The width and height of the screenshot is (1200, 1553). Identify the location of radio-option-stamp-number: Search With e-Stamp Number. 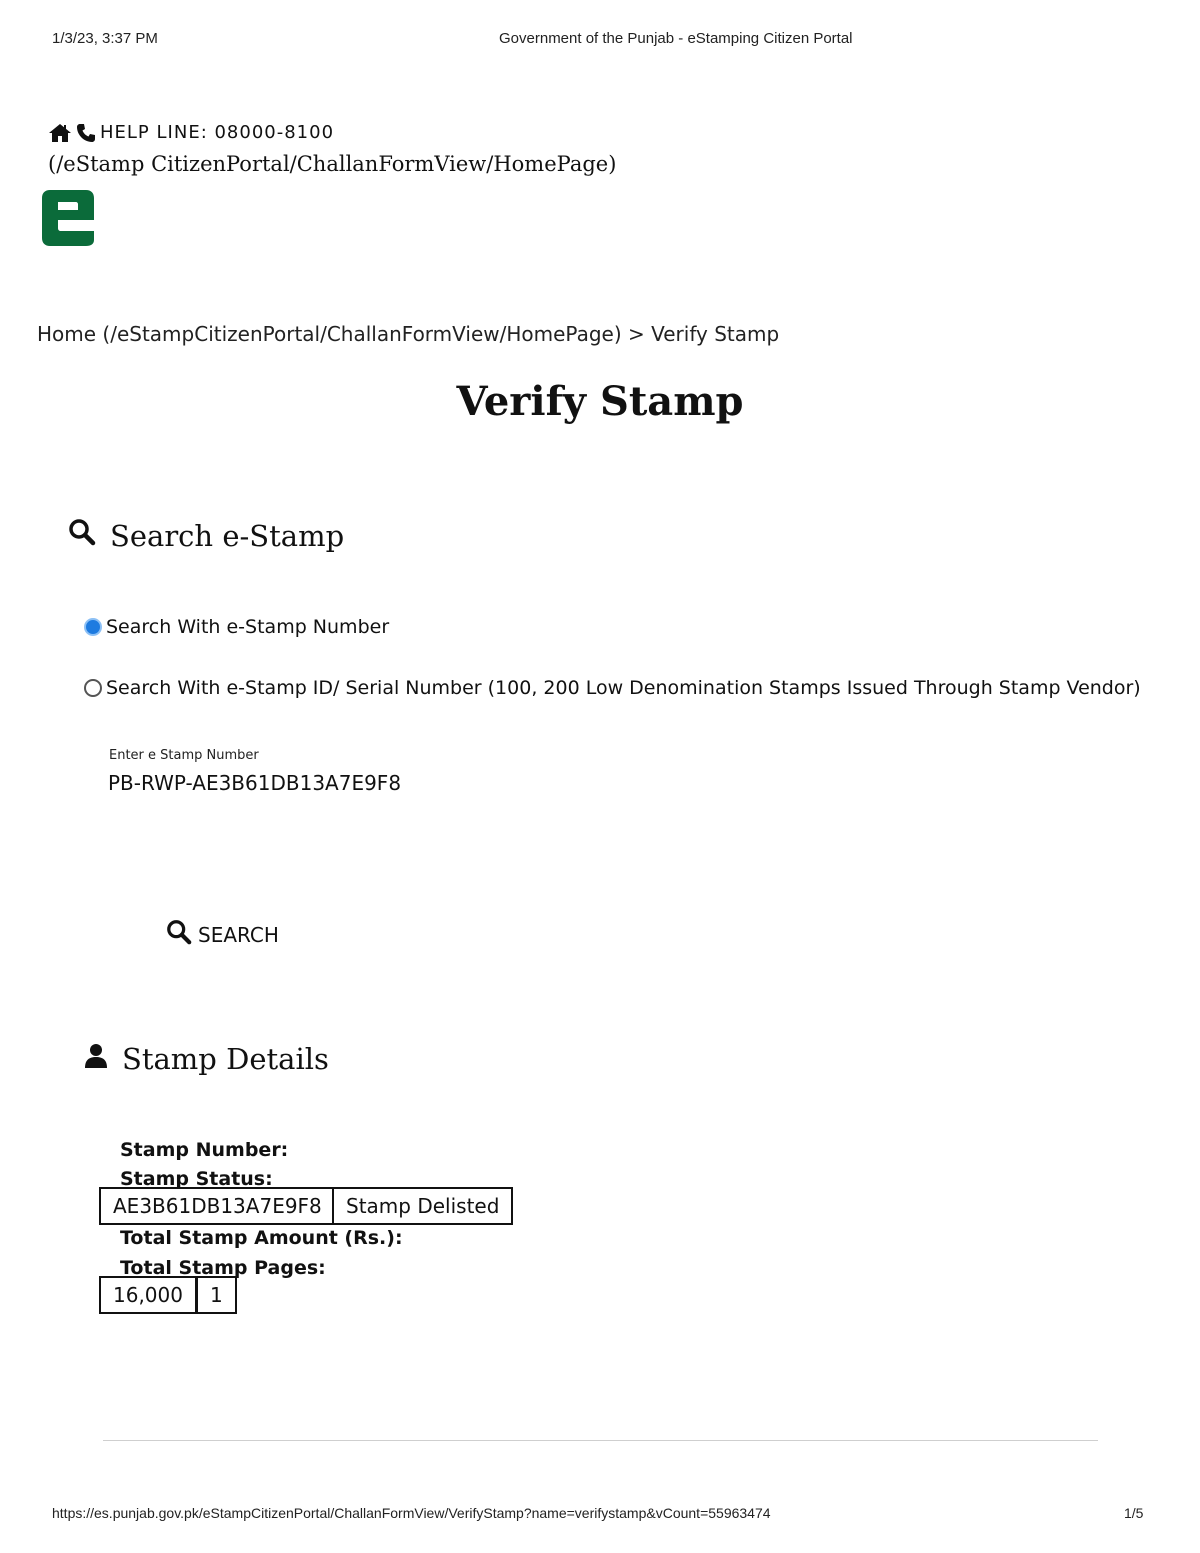
(236, 627).